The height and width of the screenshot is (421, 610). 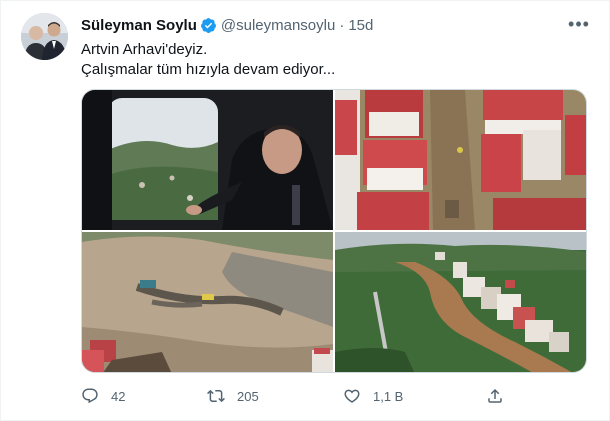 I want to click on reply-count: 42, so click(x=118, y=396).